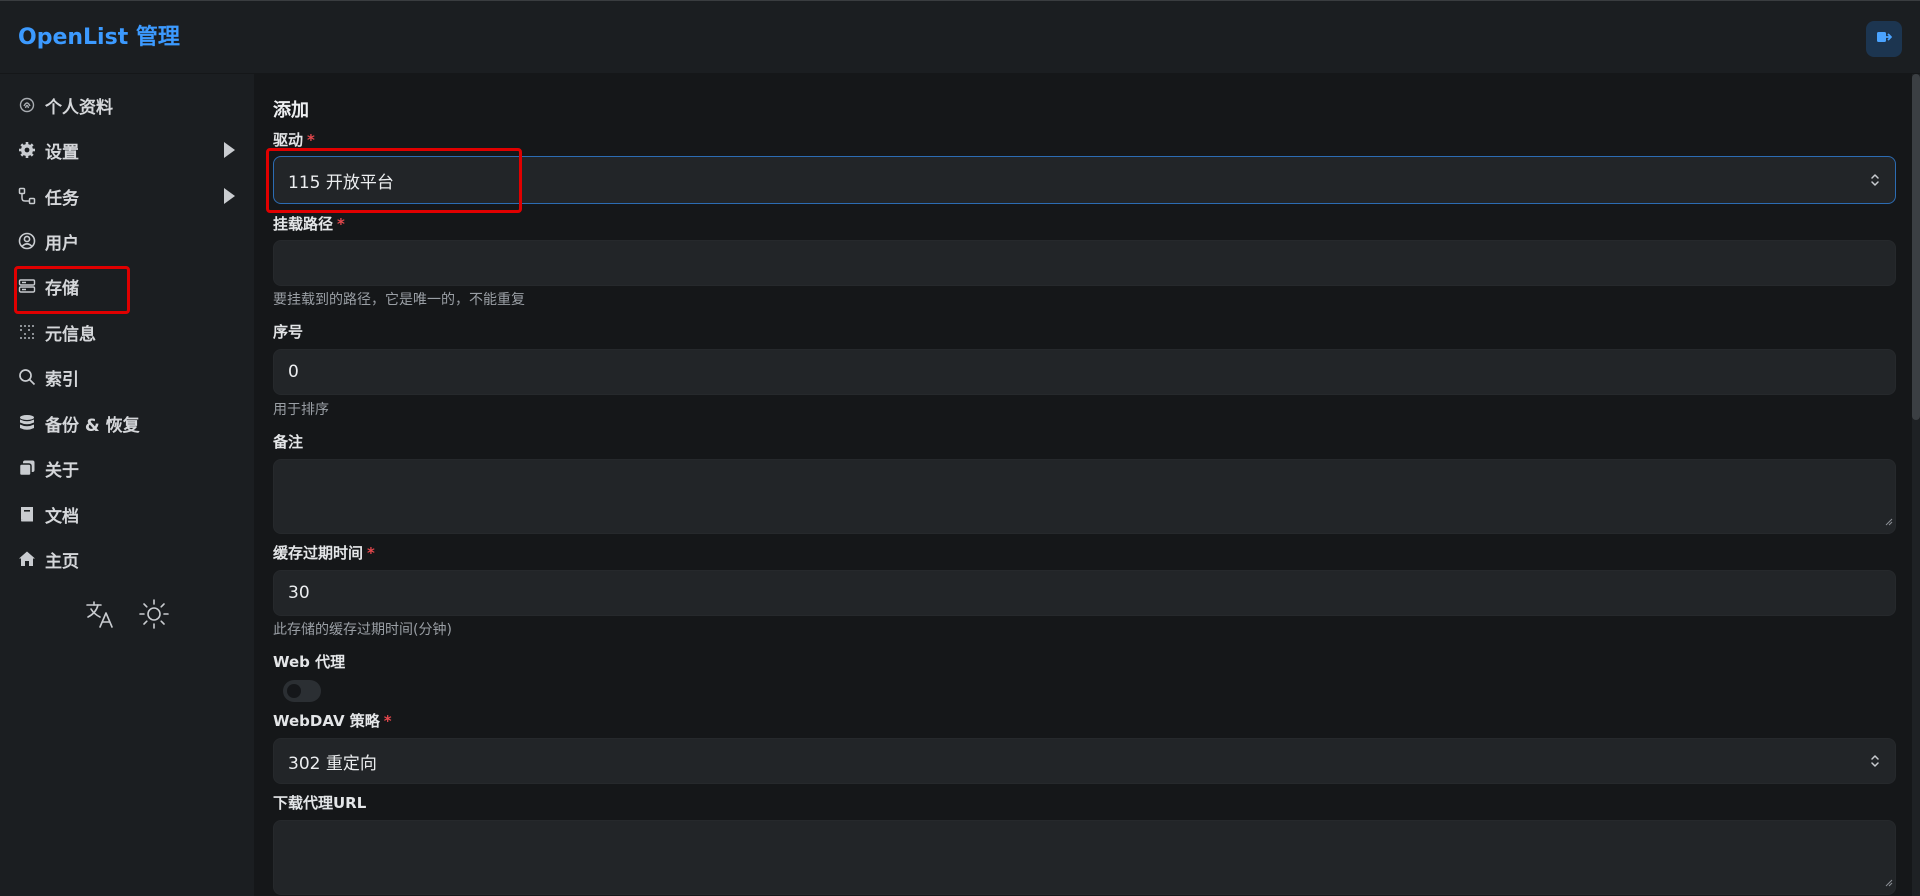 This screenshot has width=1920, height=896. What do you see at coordinates (332, 763) in the screenshot?
I see `webdav-policy-value: 302 重定向` at bounding box center [332, 763].